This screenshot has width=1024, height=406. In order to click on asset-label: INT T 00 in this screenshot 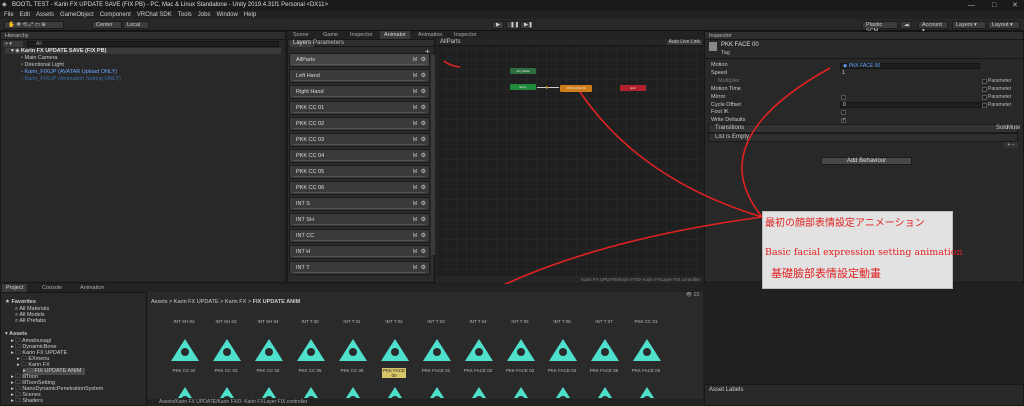, I will do `click(310, 321)`.